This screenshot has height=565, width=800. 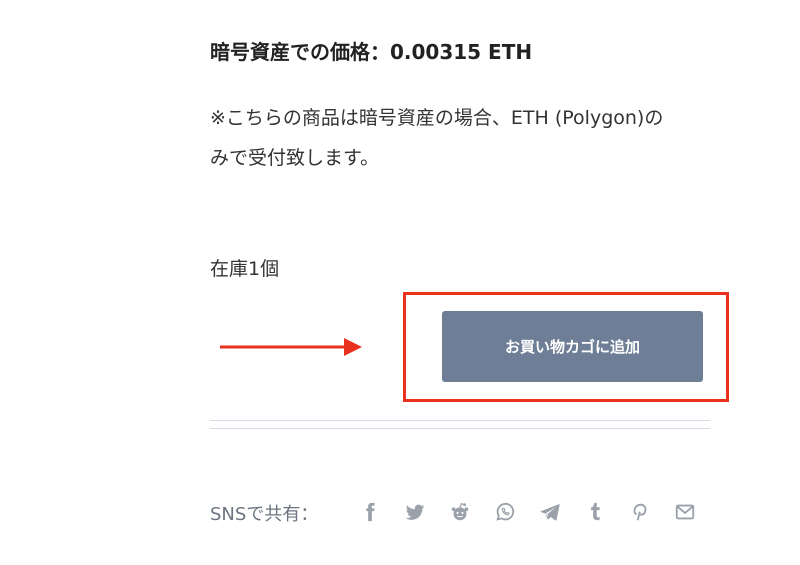 What do you see at coordinates (370, 512) in the screenshot?
I see `facebook-icon` at bounding box center [370, 512].